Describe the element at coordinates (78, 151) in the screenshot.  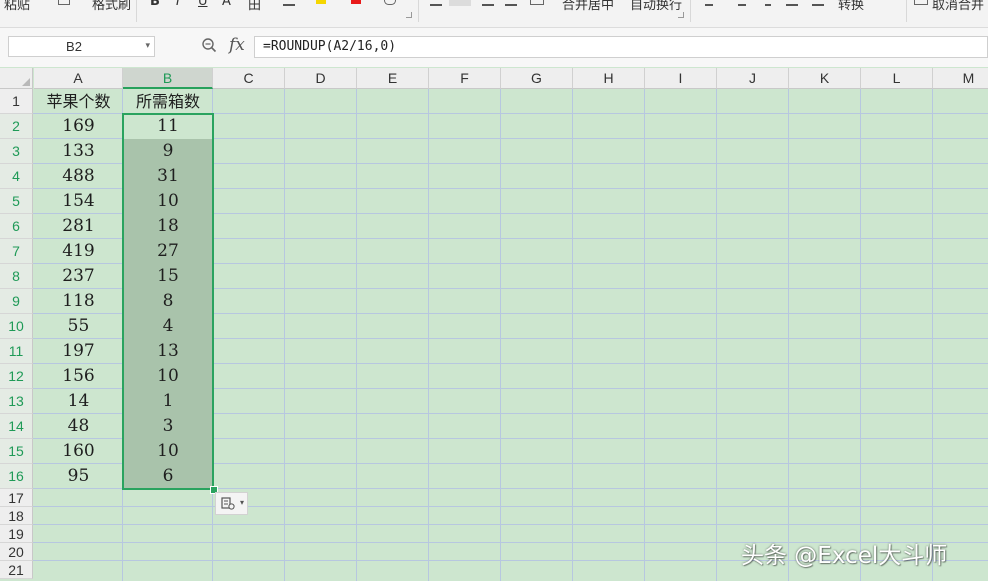
I see `cell-a3: 133` at that location.